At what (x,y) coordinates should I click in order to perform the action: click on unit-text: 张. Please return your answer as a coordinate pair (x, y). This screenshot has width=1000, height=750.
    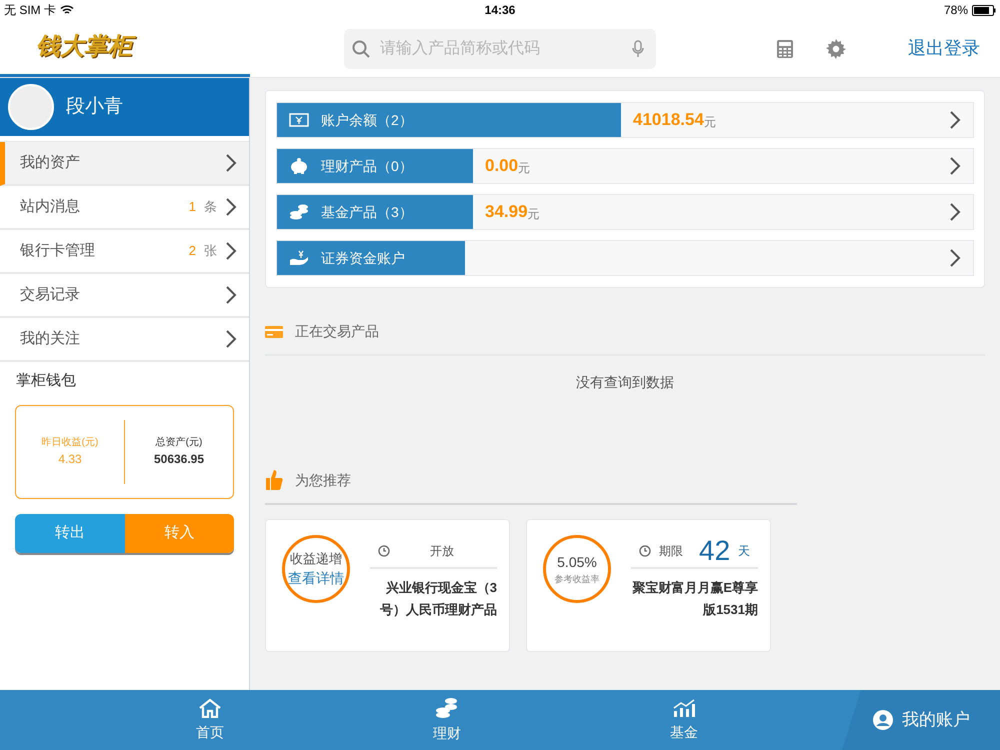
    Looking at the image, I should click on (210, 251).